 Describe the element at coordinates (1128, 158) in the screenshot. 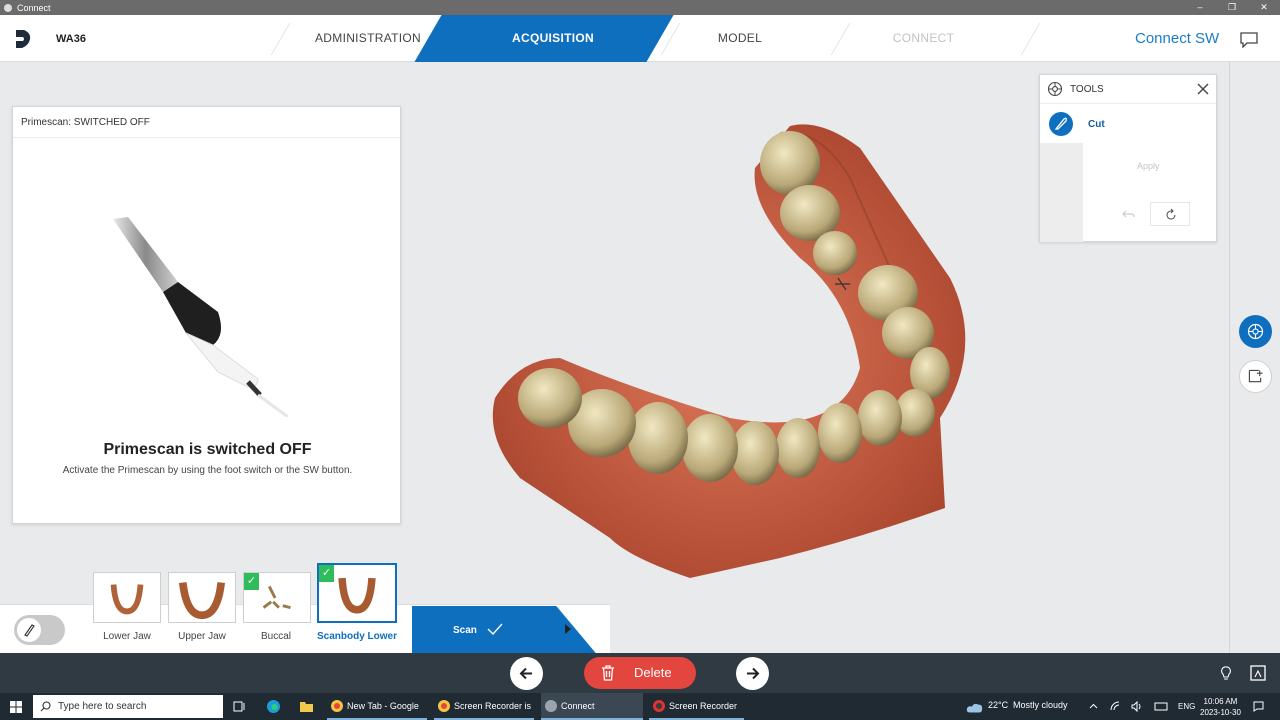

I see `tools-panel: TOOLS Cut Apply` at that location.